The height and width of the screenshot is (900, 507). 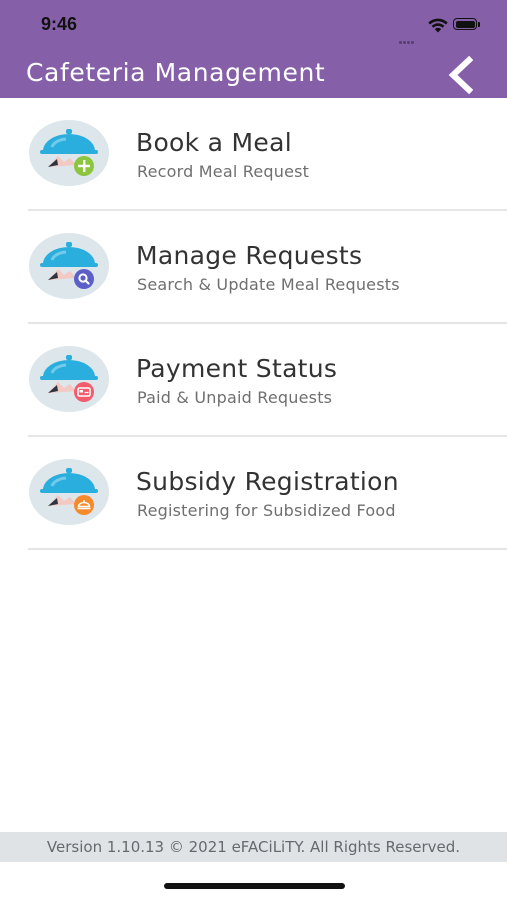 I want to click on menu-item-subtitle: Search & Update Meal Requests, so click(x=268, y=284).